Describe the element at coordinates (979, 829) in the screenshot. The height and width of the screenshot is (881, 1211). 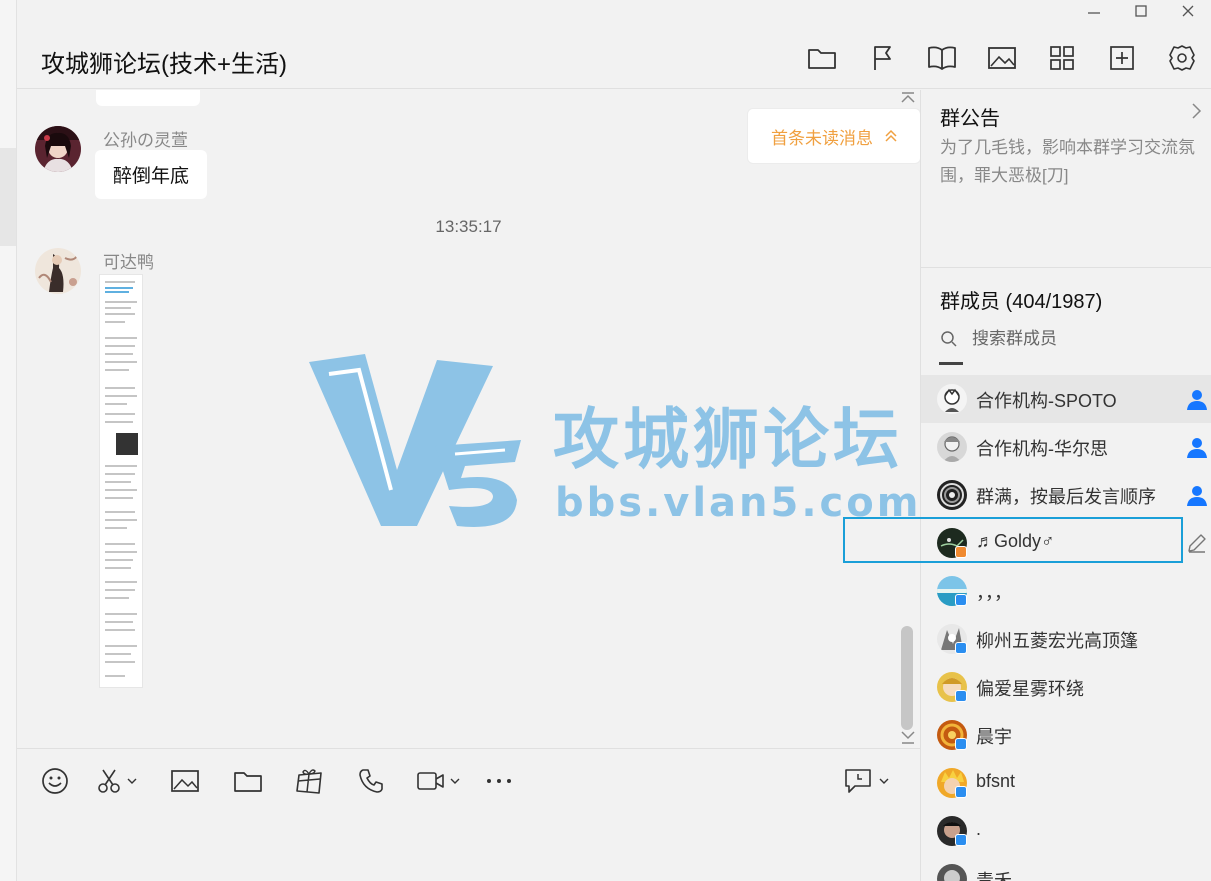
I see `member-name: .` at that location.